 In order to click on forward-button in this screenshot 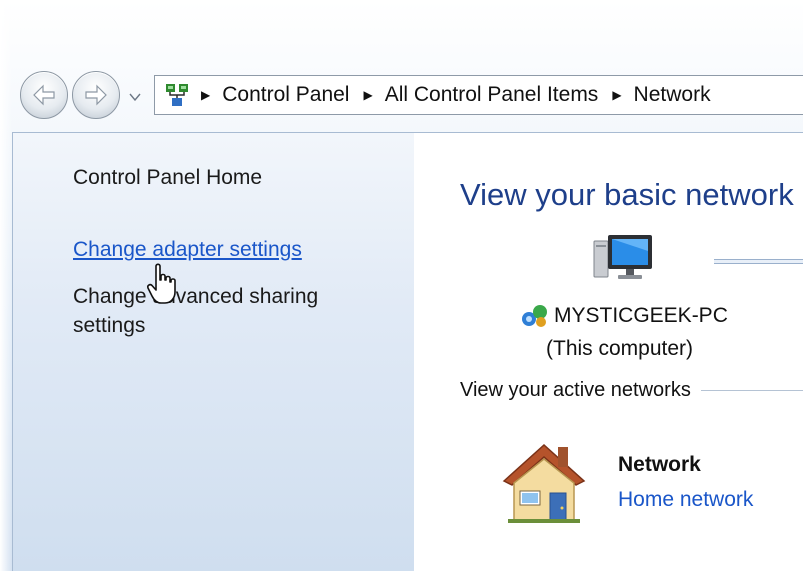, I will do `click(96, 95)`.